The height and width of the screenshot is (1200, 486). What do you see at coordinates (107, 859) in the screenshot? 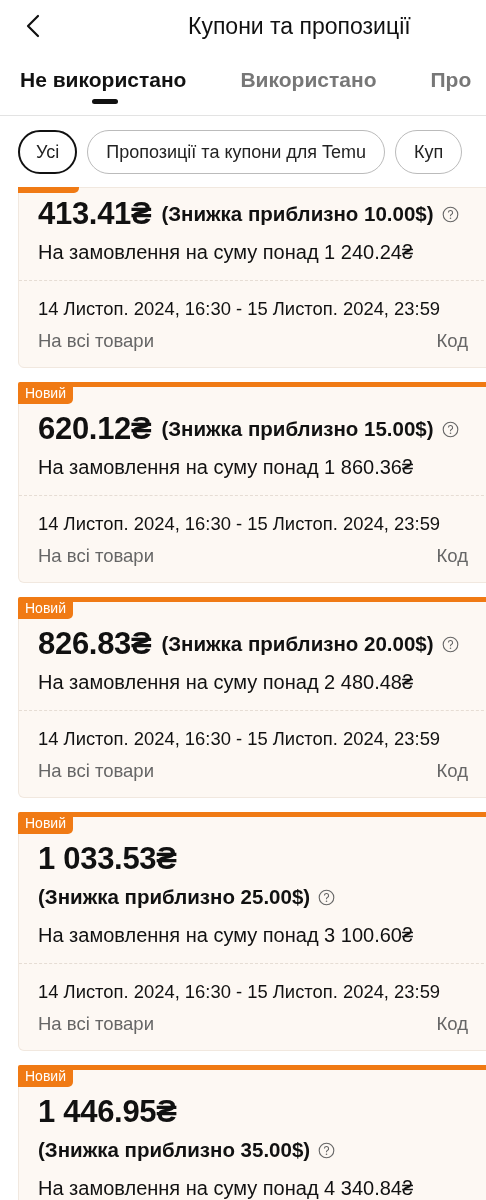
I see `coupon-amount: 1 033.53₴` at bounding box center [107, 859].